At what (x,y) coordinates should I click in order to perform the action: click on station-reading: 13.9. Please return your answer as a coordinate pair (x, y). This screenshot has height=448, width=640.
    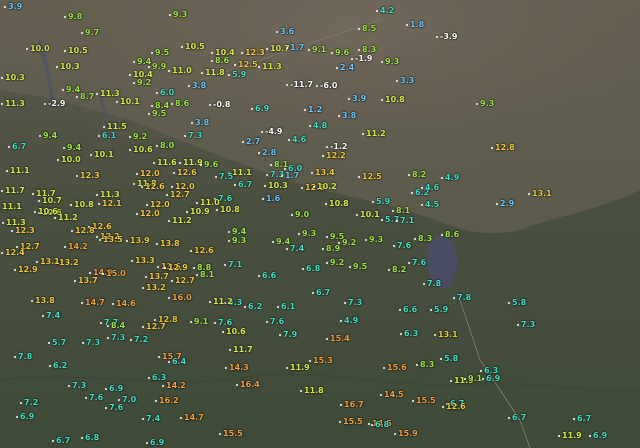
    Looking at the image, I should click on (140, 240).